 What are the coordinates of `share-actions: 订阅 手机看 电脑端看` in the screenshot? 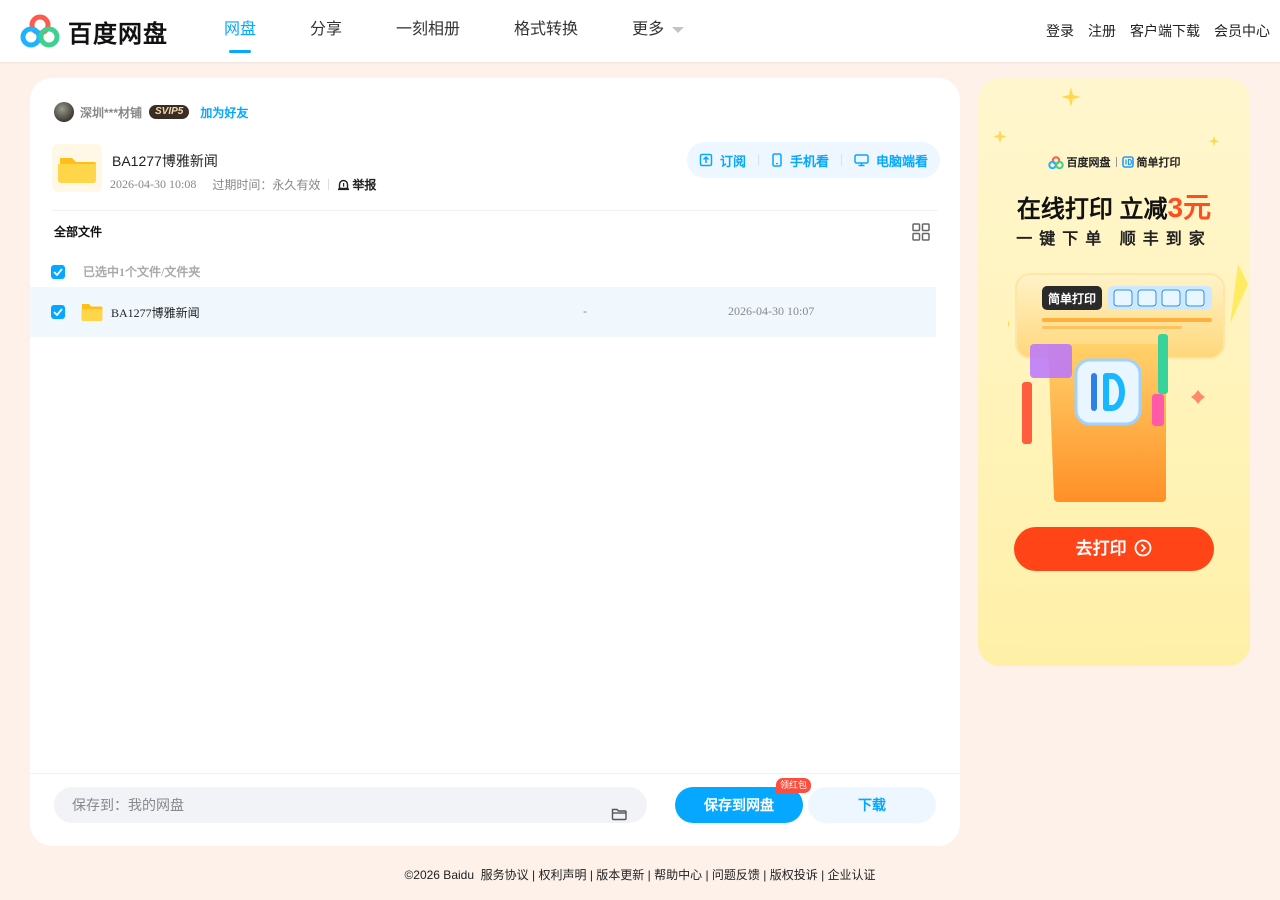 It's located at (813, 160).